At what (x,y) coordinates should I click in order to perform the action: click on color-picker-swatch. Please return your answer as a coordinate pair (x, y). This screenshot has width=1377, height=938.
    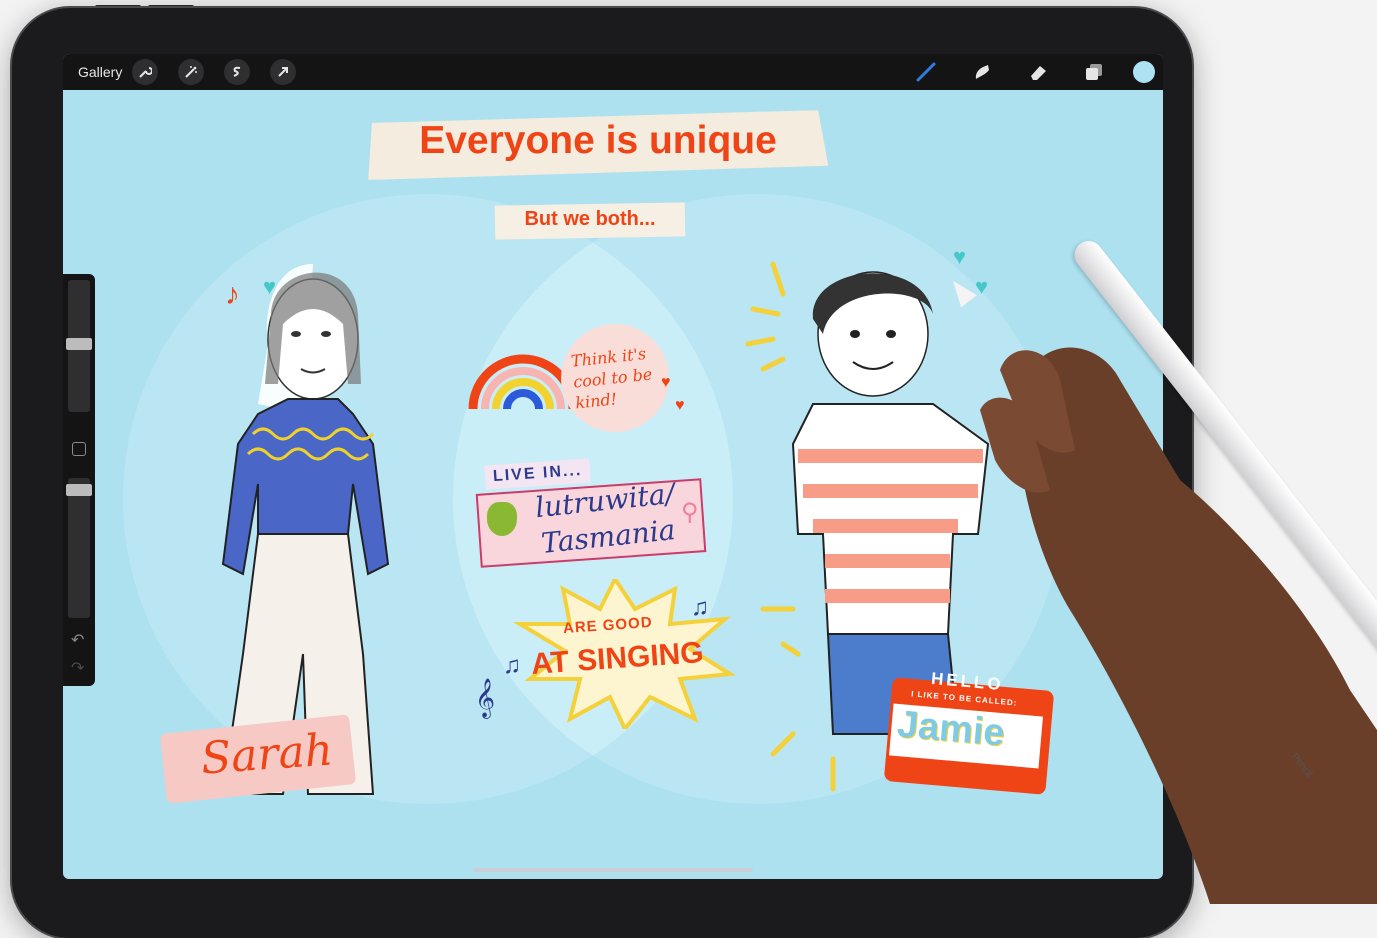
    Looking at the image, I should click on (1144, 72).